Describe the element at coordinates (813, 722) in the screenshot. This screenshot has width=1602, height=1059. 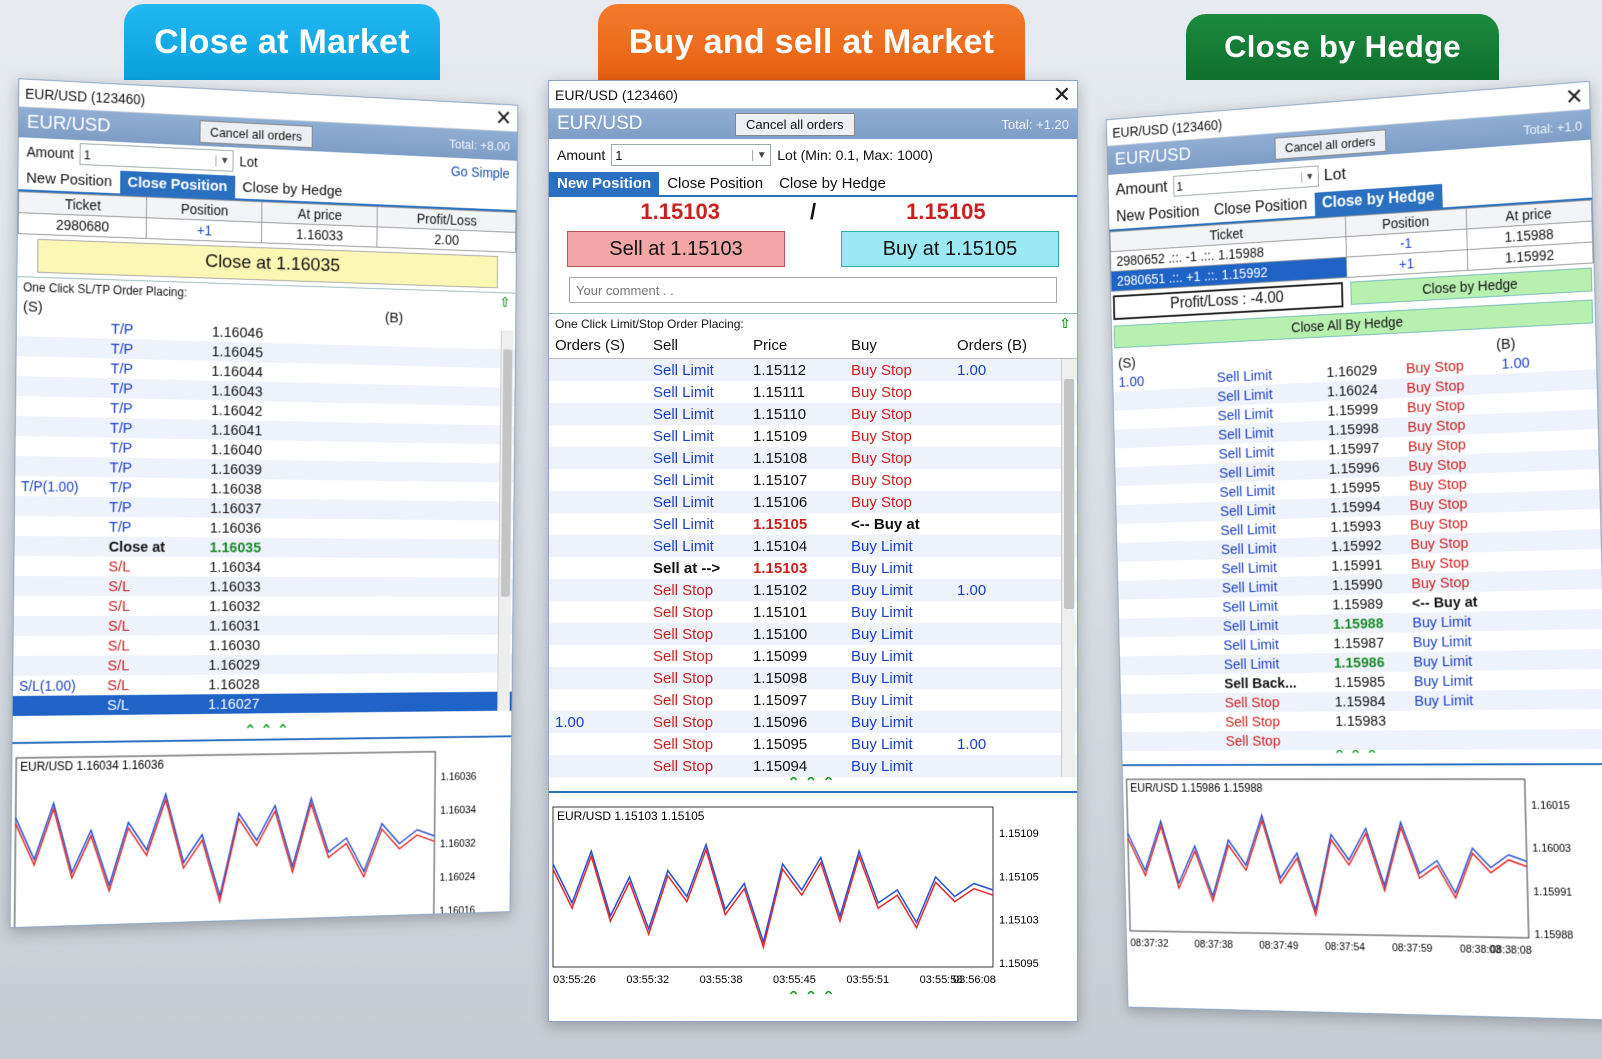
I see `ladder-row: 1.00 Sell Stop 1.15096 Buy Limit` at that location.